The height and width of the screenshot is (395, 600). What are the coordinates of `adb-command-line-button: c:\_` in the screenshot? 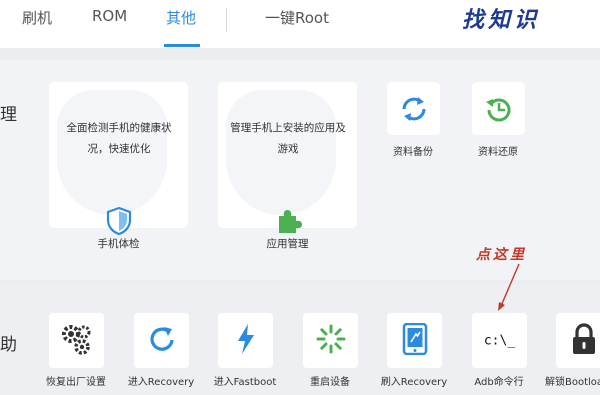 It's located at (499, 340).